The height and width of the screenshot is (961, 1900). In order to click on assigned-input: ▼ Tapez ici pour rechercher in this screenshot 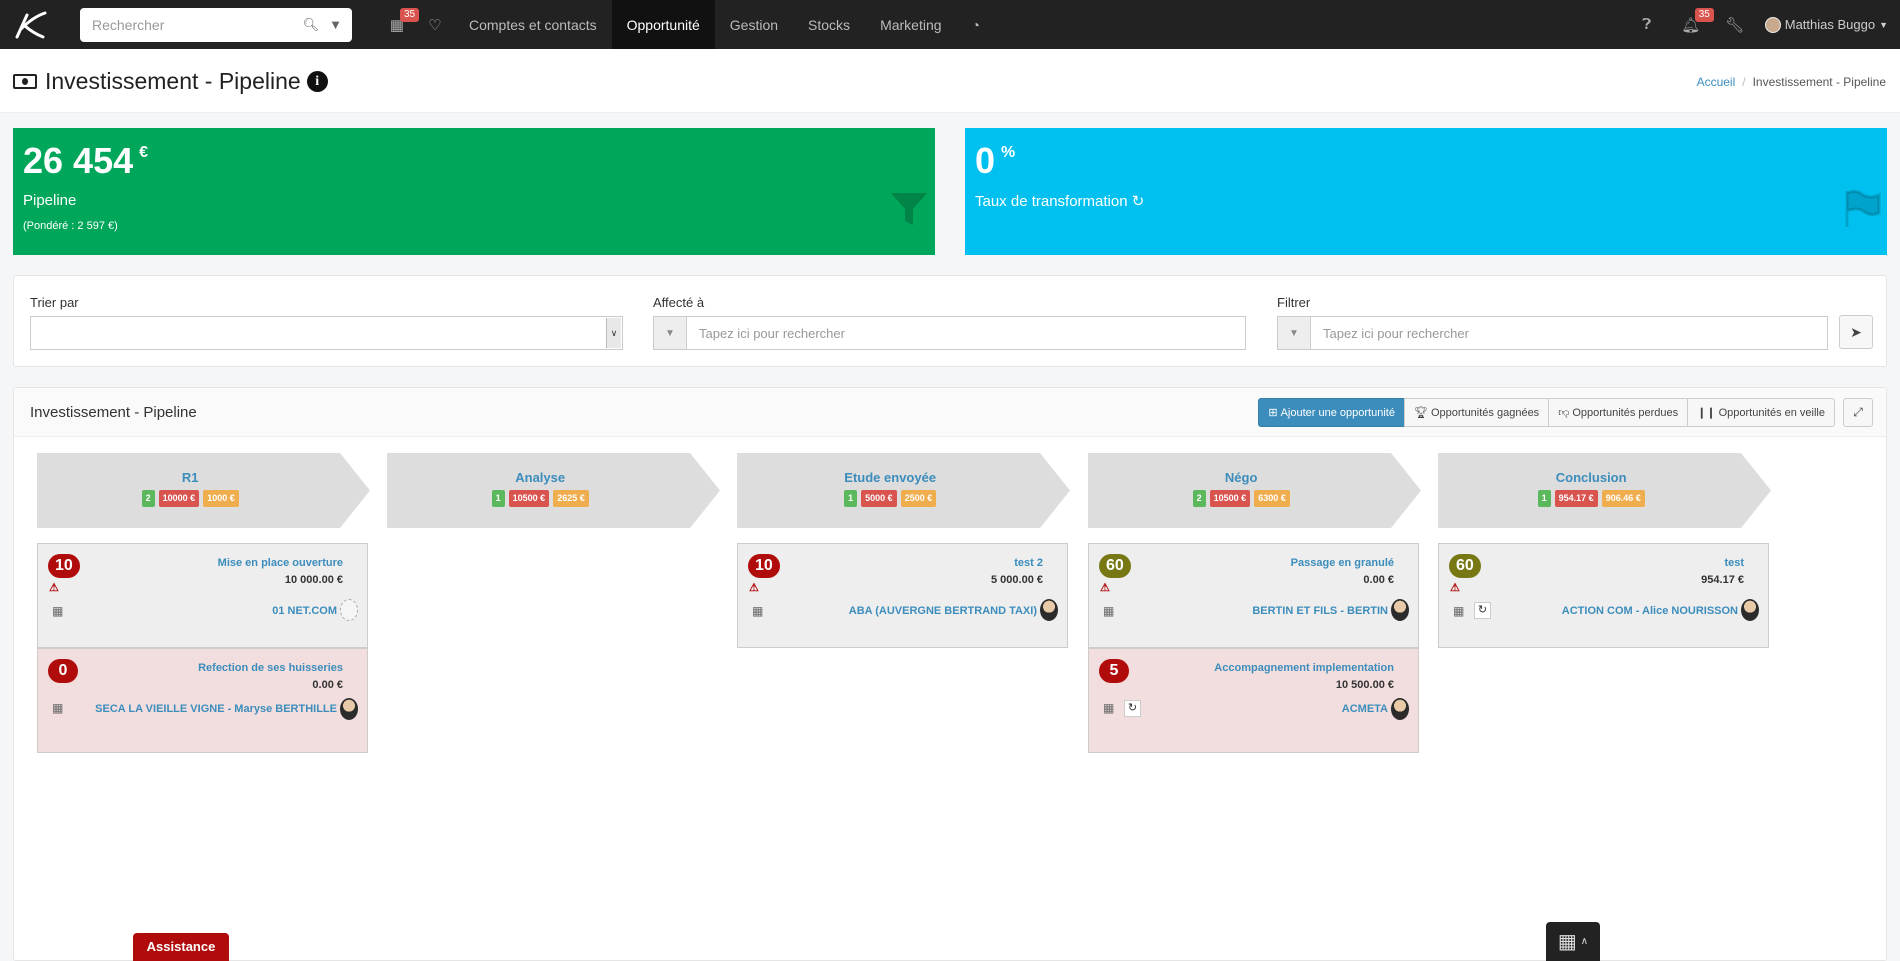, I will do `click(949, 333)`.